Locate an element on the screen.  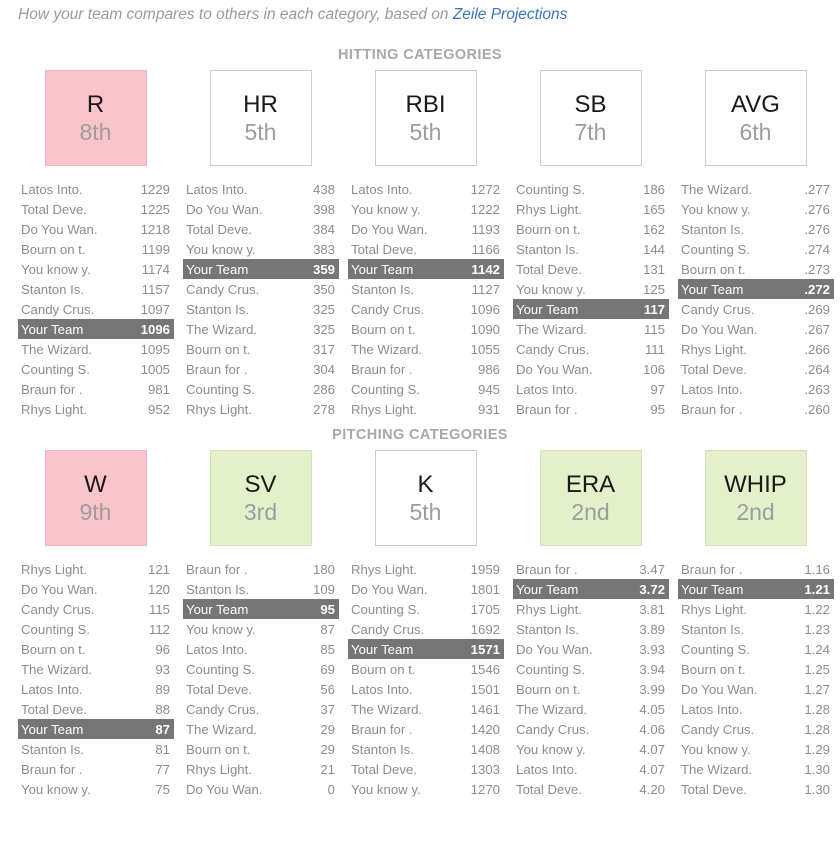
category-box: SV 3rd is located at coordinates (260, 498).